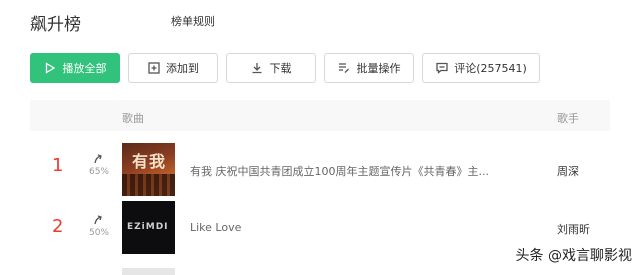  I want to click on trend-indicator: 65%, so click(99, 165).